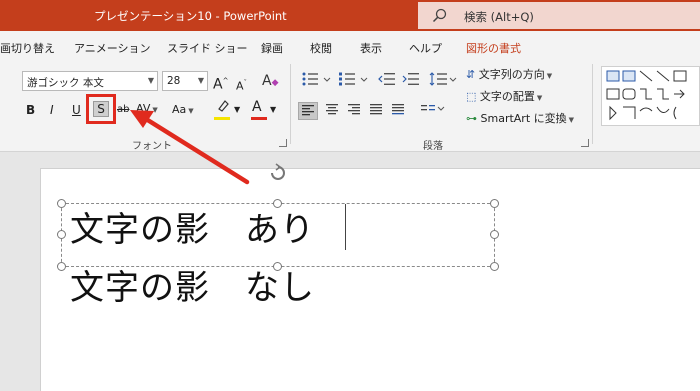 Image resolution: width=700 pixels, height=391 pixels. Describe the element at coordinates (190, 147) in the screenshot. I see `annotation-arrow-icon` at that location.